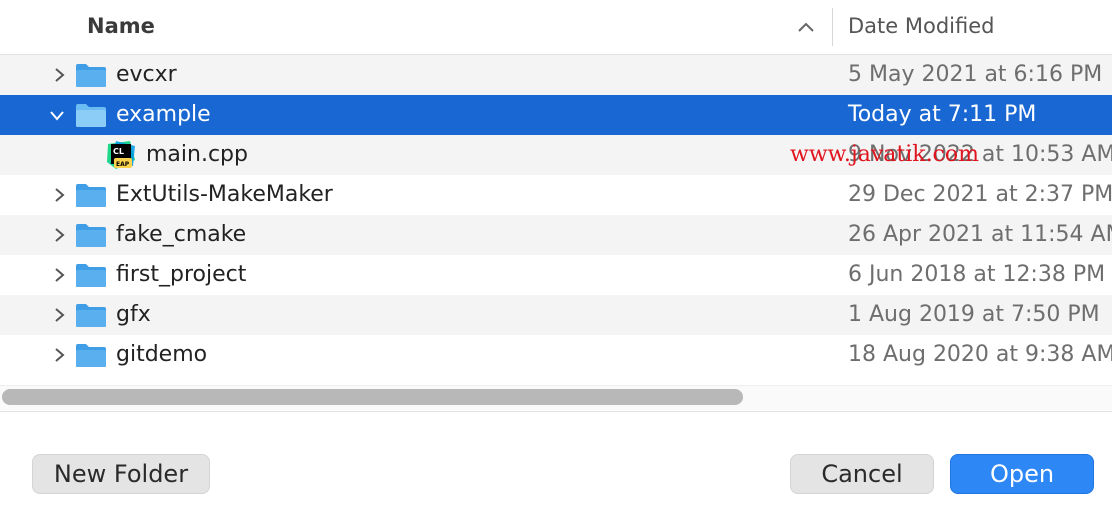 This screenshot has width=1112, height=514. Describe the element at coordinates (980, 234) in the screenshot. I see `file-date: 26 Apr 2021 at 11:54 AM` at that location.